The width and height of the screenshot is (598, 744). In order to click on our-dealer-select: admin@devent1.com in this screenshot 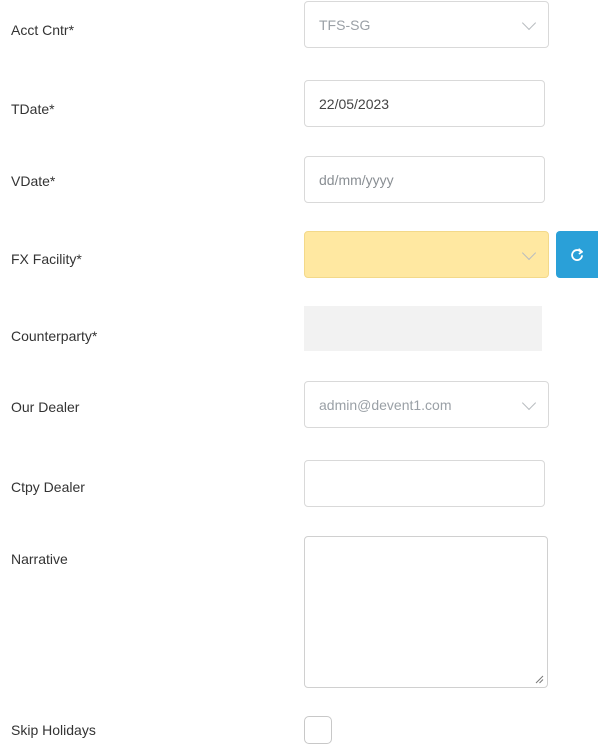, I will do `click(426, 404)`.